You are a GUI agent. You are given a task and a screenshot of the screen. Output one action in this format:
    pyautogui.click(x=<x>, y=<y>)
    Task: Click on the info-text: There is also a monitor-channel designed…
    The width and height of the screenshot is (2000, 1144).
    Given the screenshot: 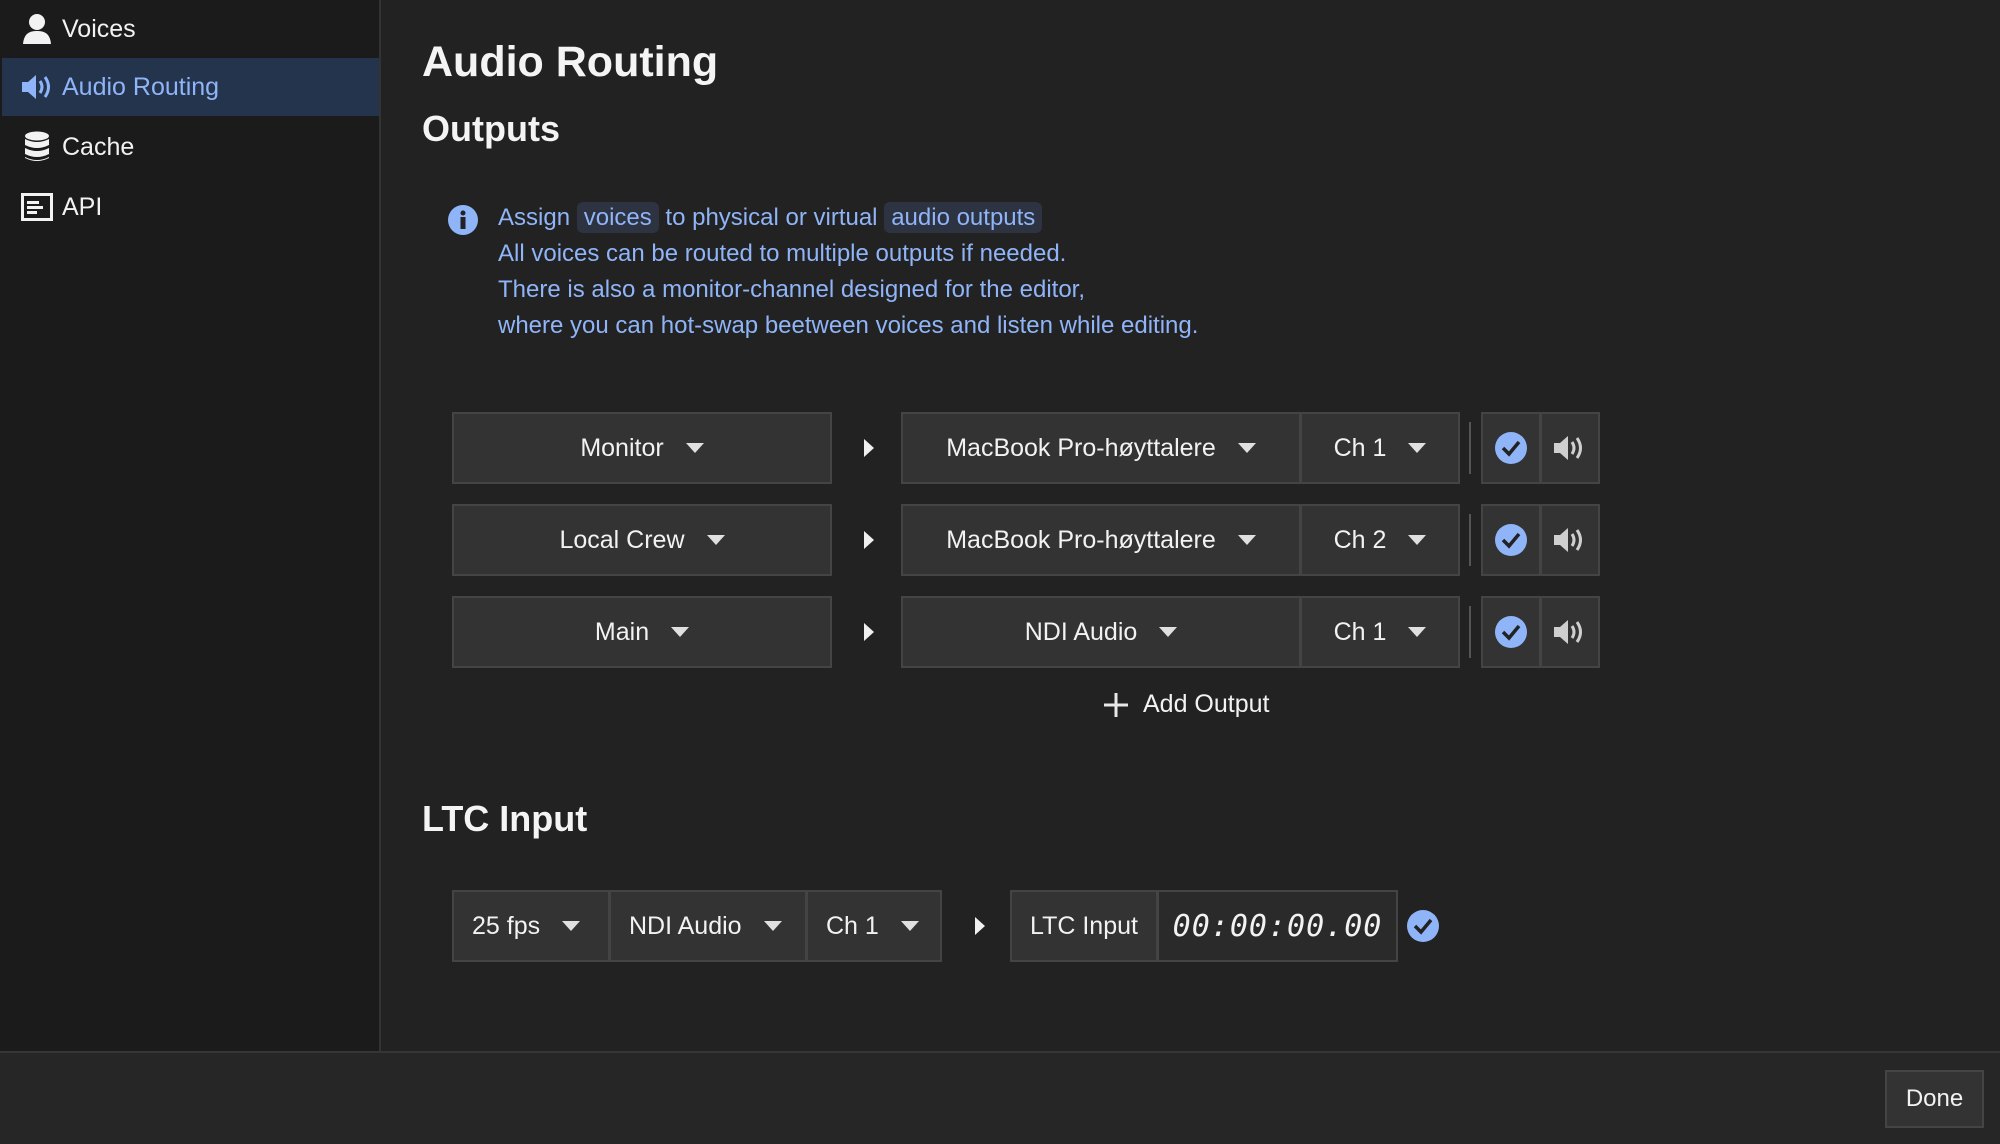 What is the action you would take?
    pyautogui.click(x=792, y=289)
    